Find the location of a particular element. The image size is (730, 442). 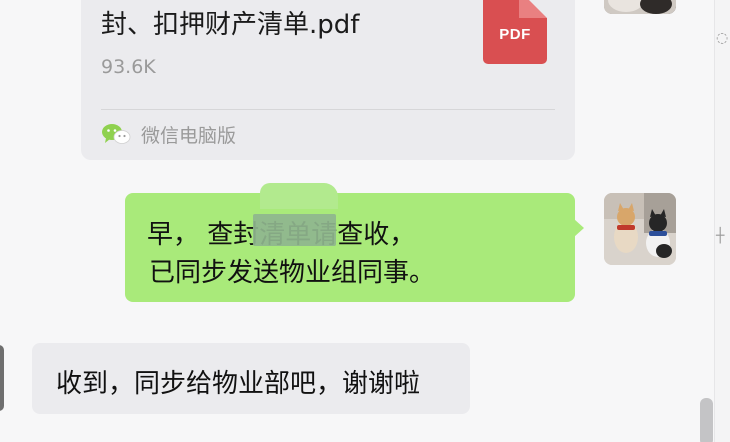

scrollbar-thumb is located at coordinates (706, 420).